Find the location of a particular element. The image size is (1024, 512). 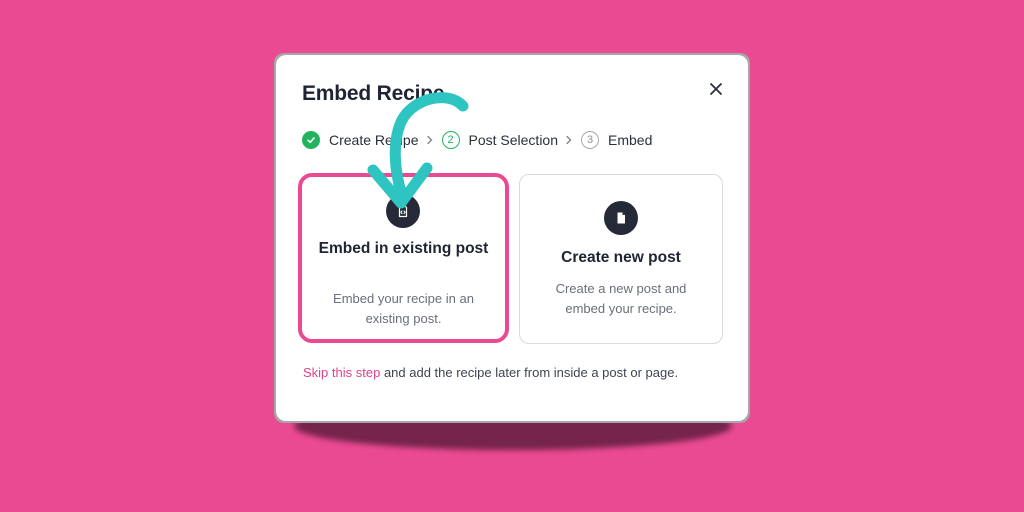

step-post-selection: 2 Post Selection is located at coordinates (500, 140).